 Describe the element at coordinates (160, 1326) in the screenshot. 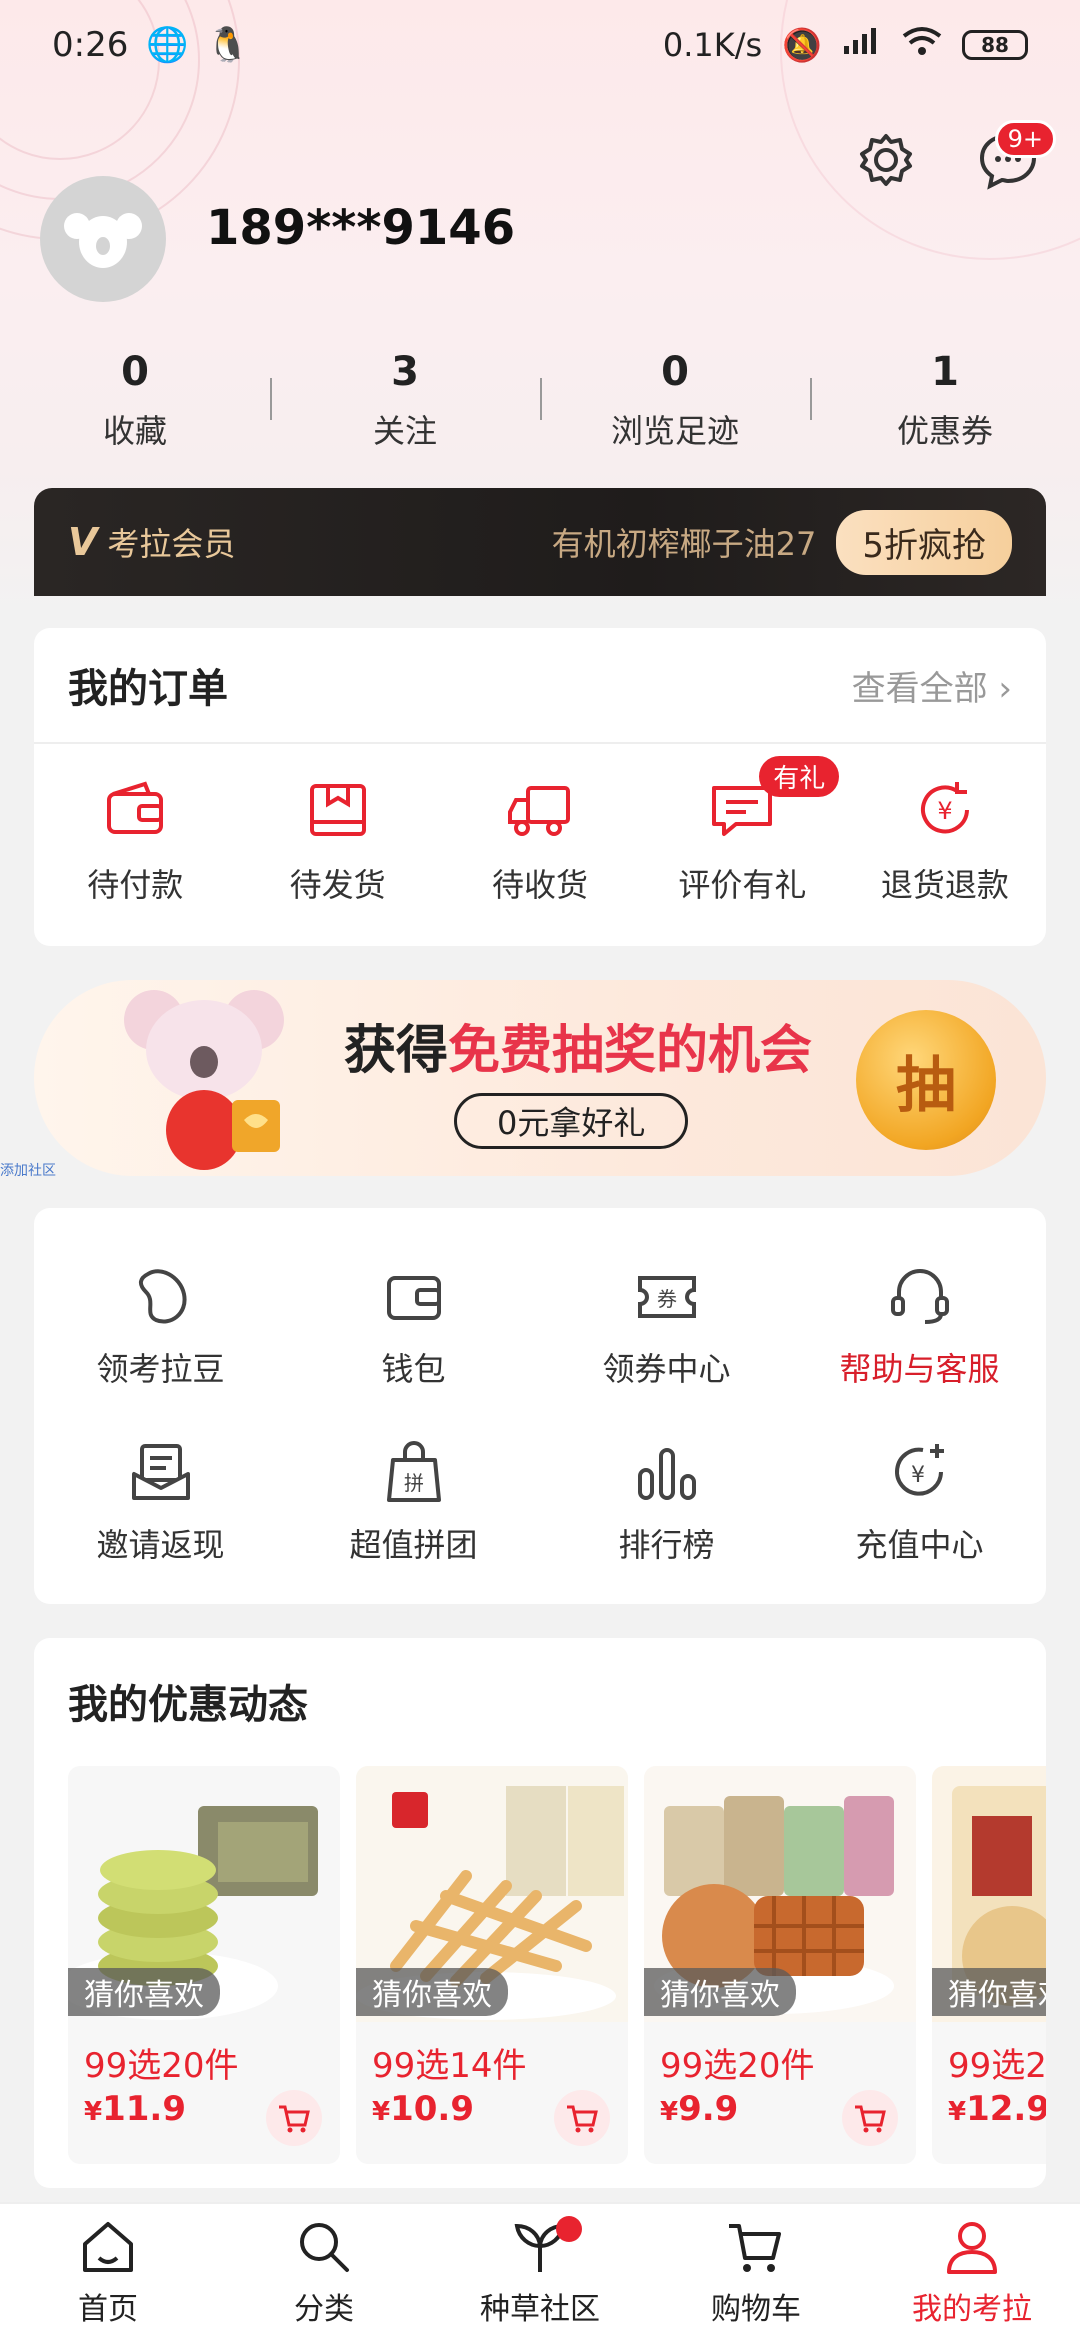

I see `service-kaola-beans: 领考拉豆` at that location.